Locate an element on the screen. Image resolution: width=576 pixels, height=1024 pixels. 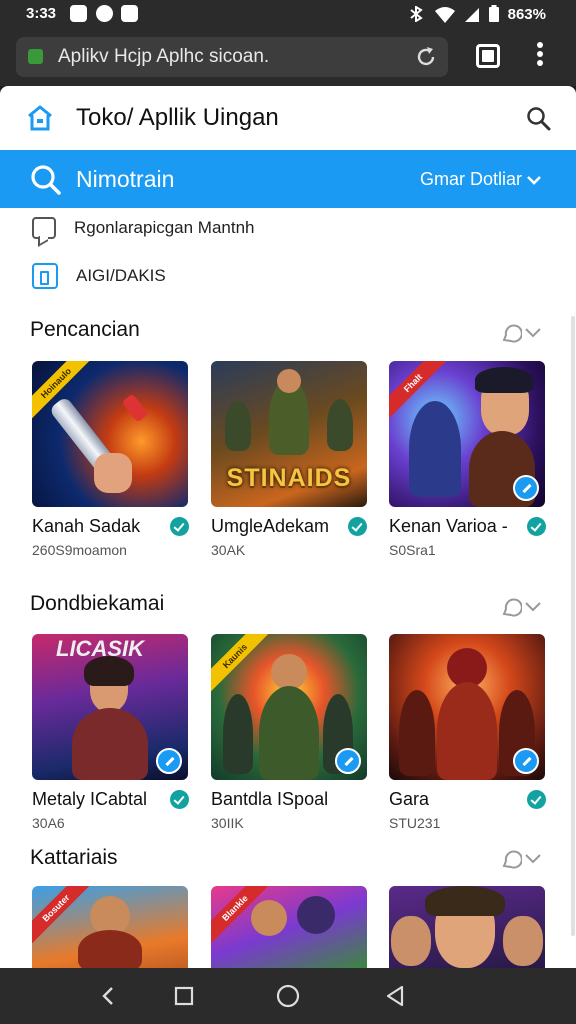
quick-link-messages: Rgonlarapicgan Mantnh is located at coordinates (143, 228).